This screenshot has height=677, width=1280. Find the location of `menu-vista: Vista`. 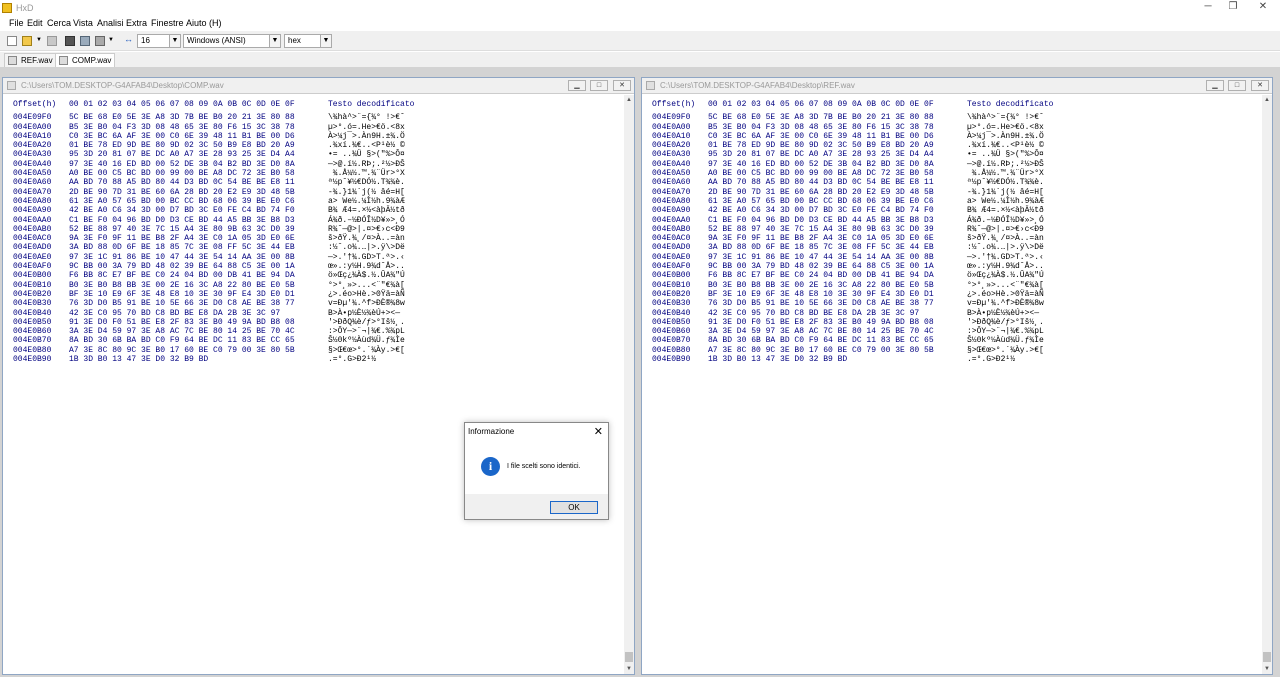

menu-vista: Vista is located at coordinates (83, 23).